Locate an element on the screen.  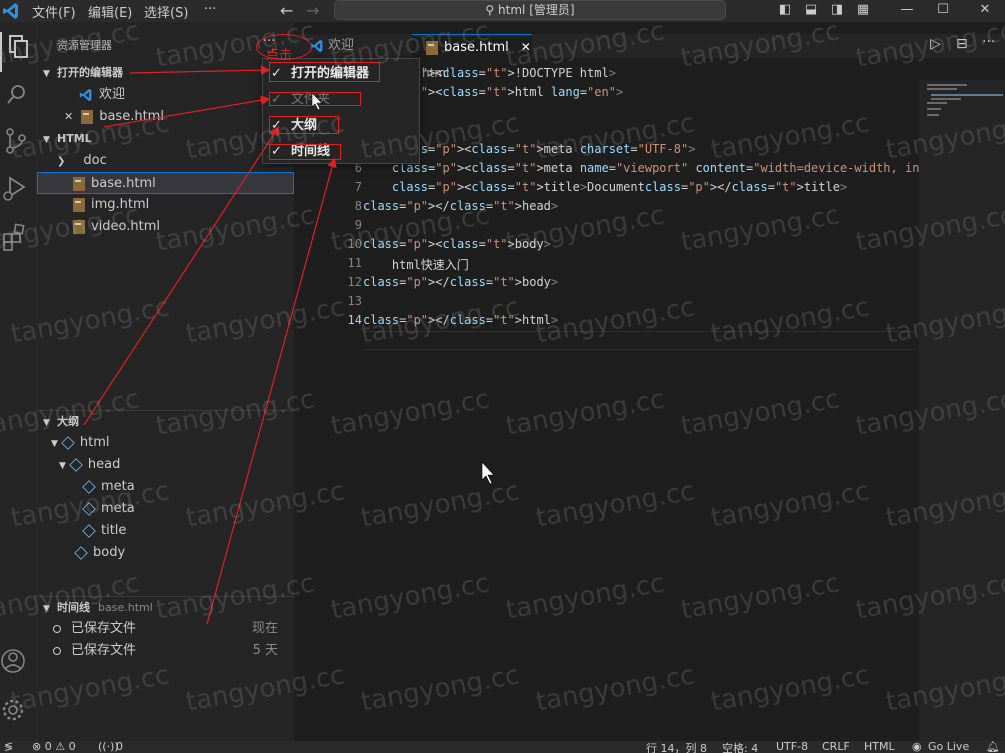
tree-item-doc: ❯ doc is located at coordinates (165, 161).